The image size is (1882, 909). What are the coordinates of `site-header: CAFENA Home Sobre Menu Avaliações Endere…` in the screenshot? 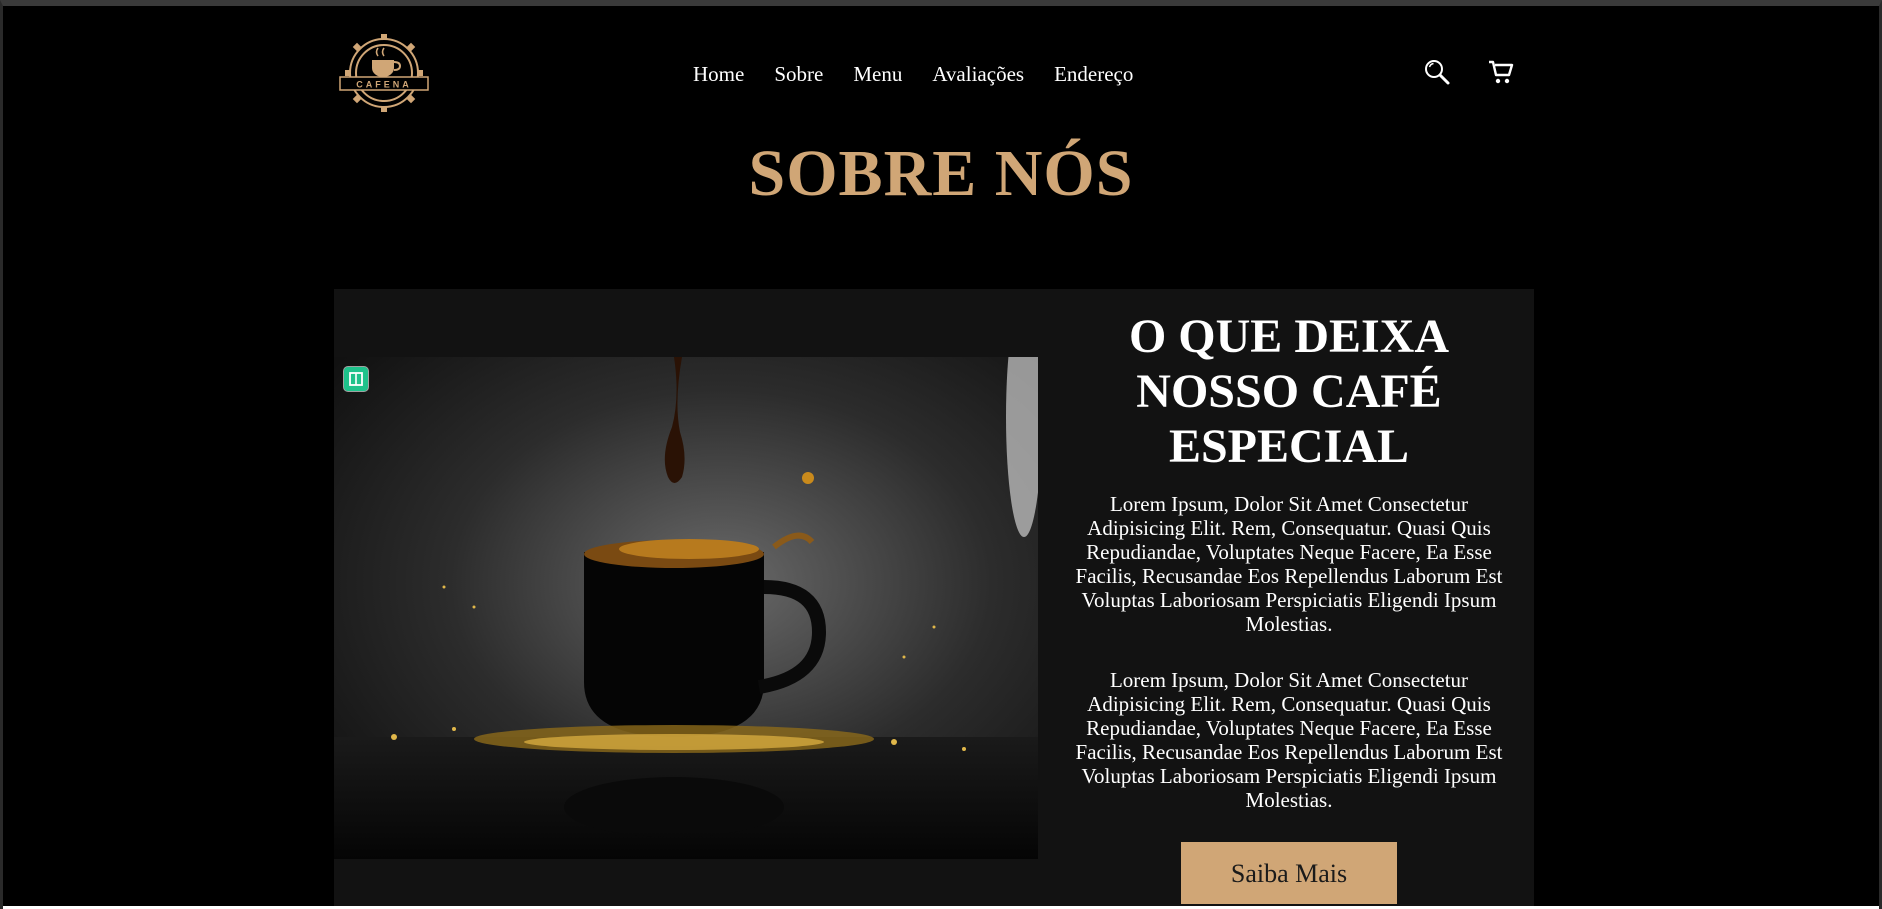 It's located at (941, 71).